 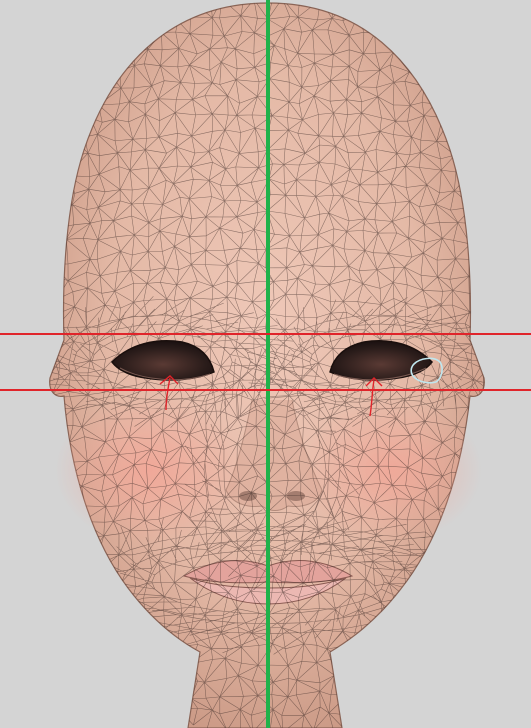 What do you see at coordinates (392, 470) in the screenshot?
I see `right-cheek-blush` at bounding box center [392, 470].